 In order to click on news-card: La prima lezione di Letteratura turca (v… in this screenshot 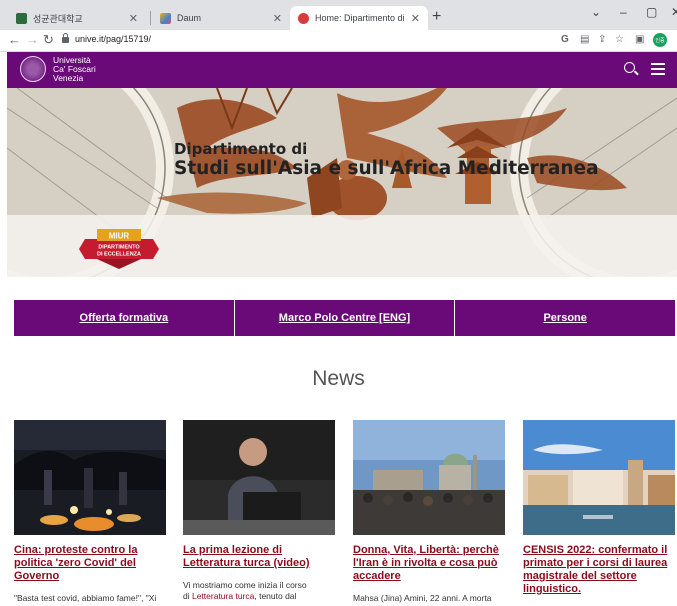, I will do `click(259, 511)`.